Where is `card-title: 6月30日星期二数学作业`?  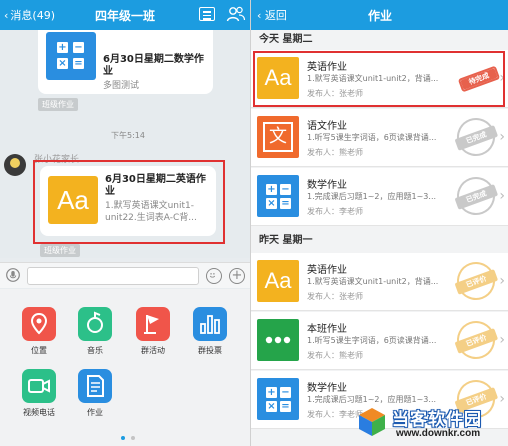
card-title: 6月30日星期二数学作业 is located at coordinates (153, 65).